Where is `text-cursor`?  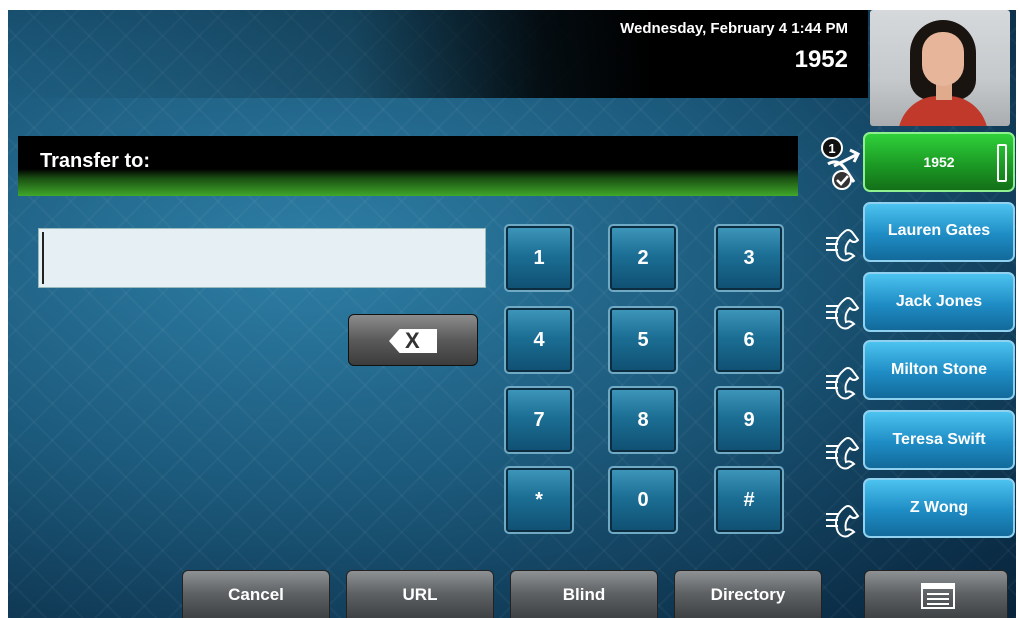
text-cursor is located at coordinates (43, 258).